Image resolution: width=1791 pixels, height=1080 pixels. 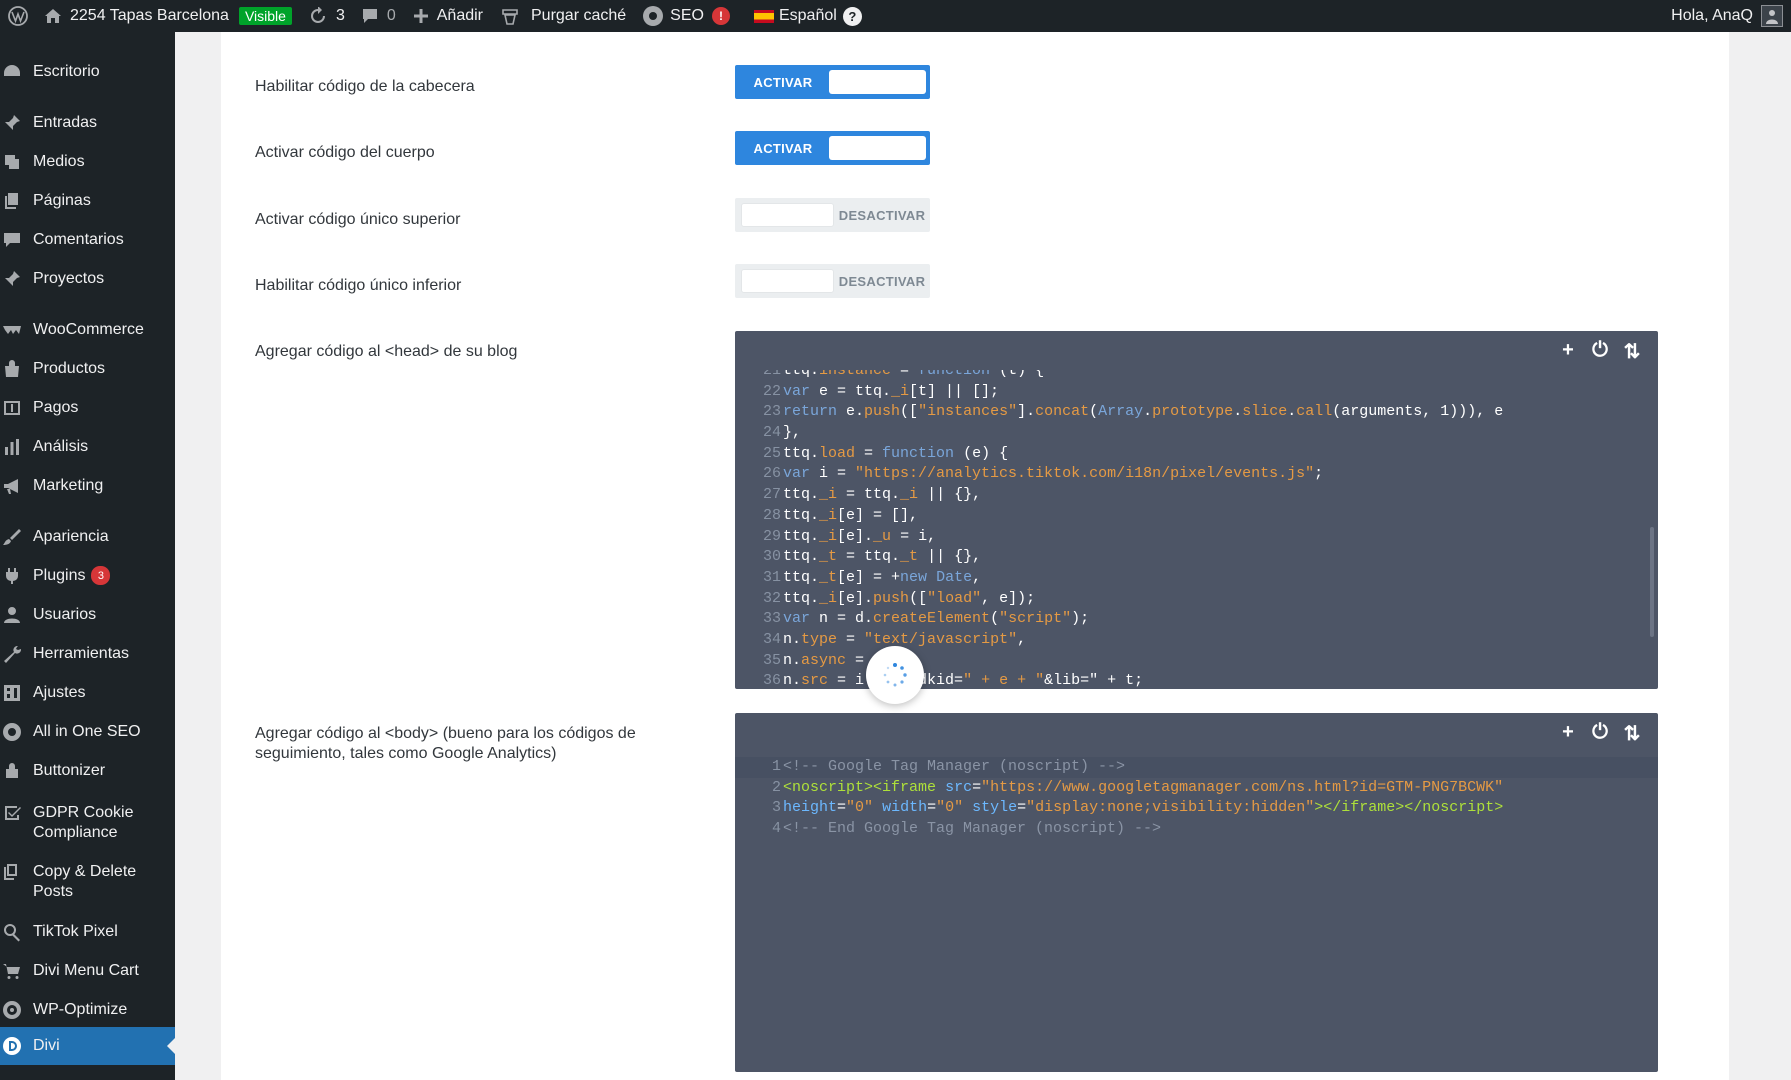 What do you see at coordinates (1196, 599) in the screenshot?
I see `code-line: 32 ttq._i[e].push(["load", e]);` at bounding box center [1196, 599].